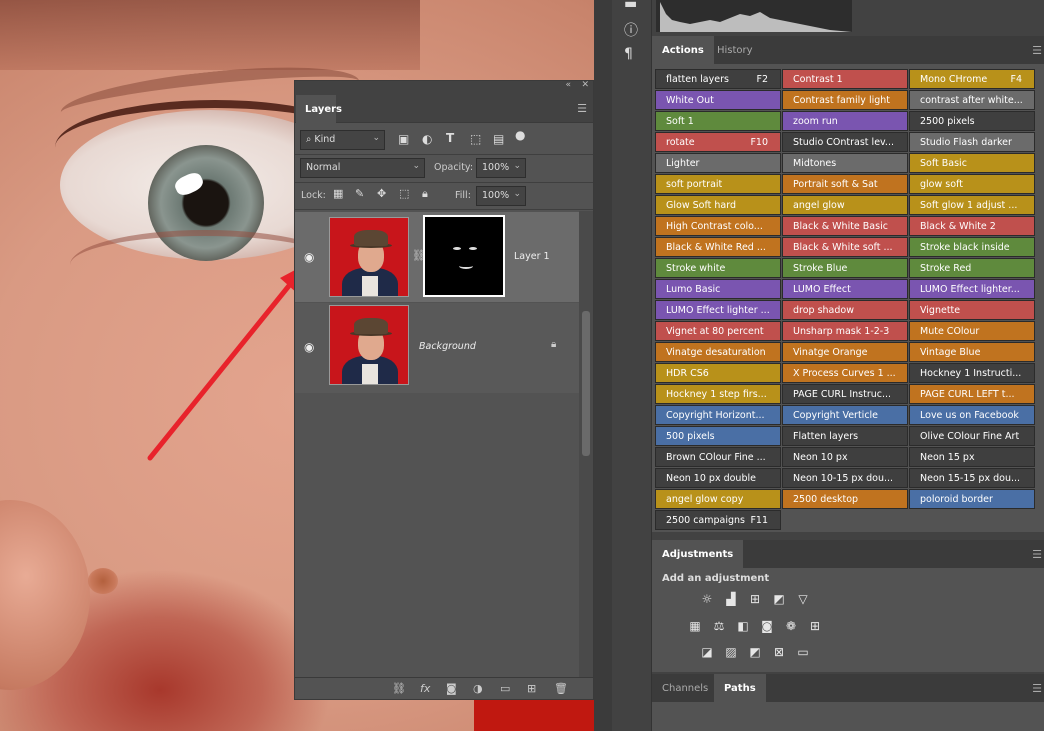  Describe the element at coordinates (803, 652) in the screenshot. I see `gradient-map-icon: ▭` at that location.